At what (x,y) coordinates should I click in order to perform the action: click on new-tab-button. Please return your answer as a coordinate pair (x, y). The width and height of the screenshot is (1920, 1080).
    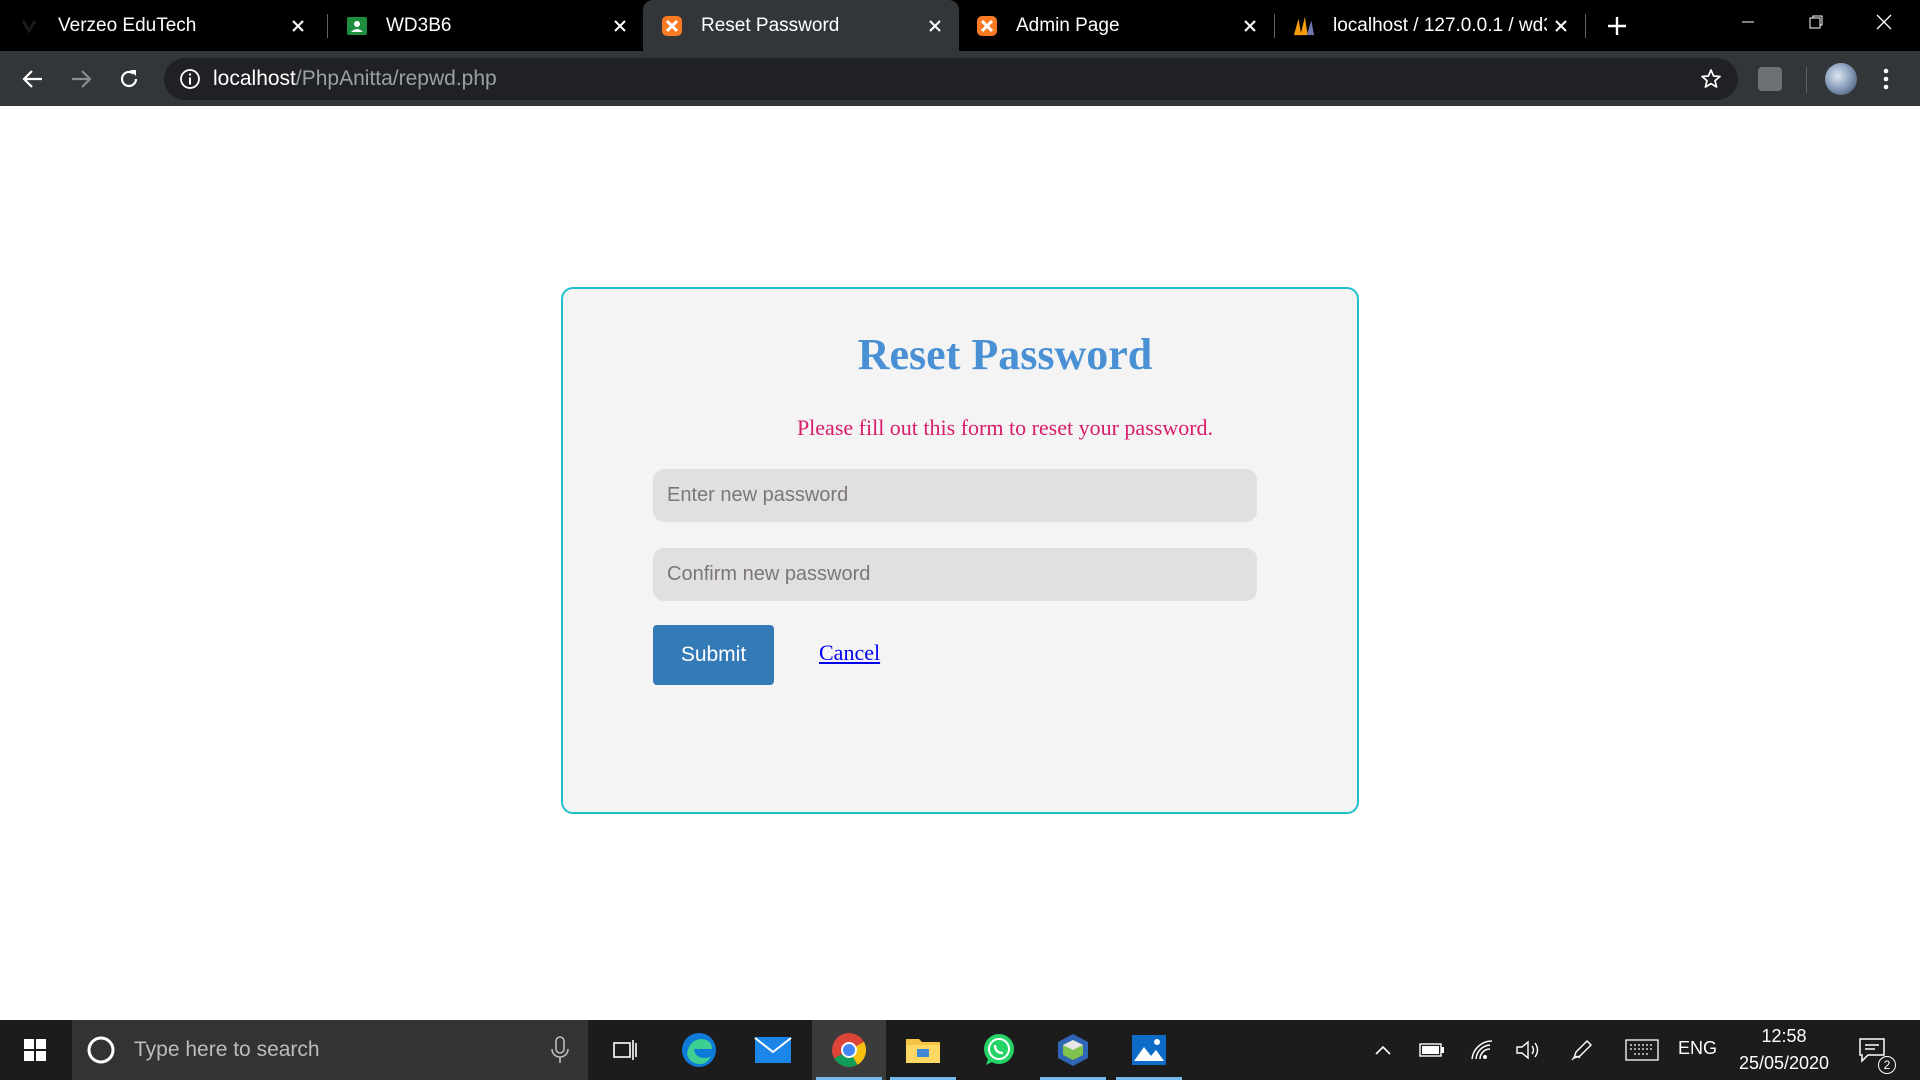
    Looking at the image, I should click on (1617, 26).